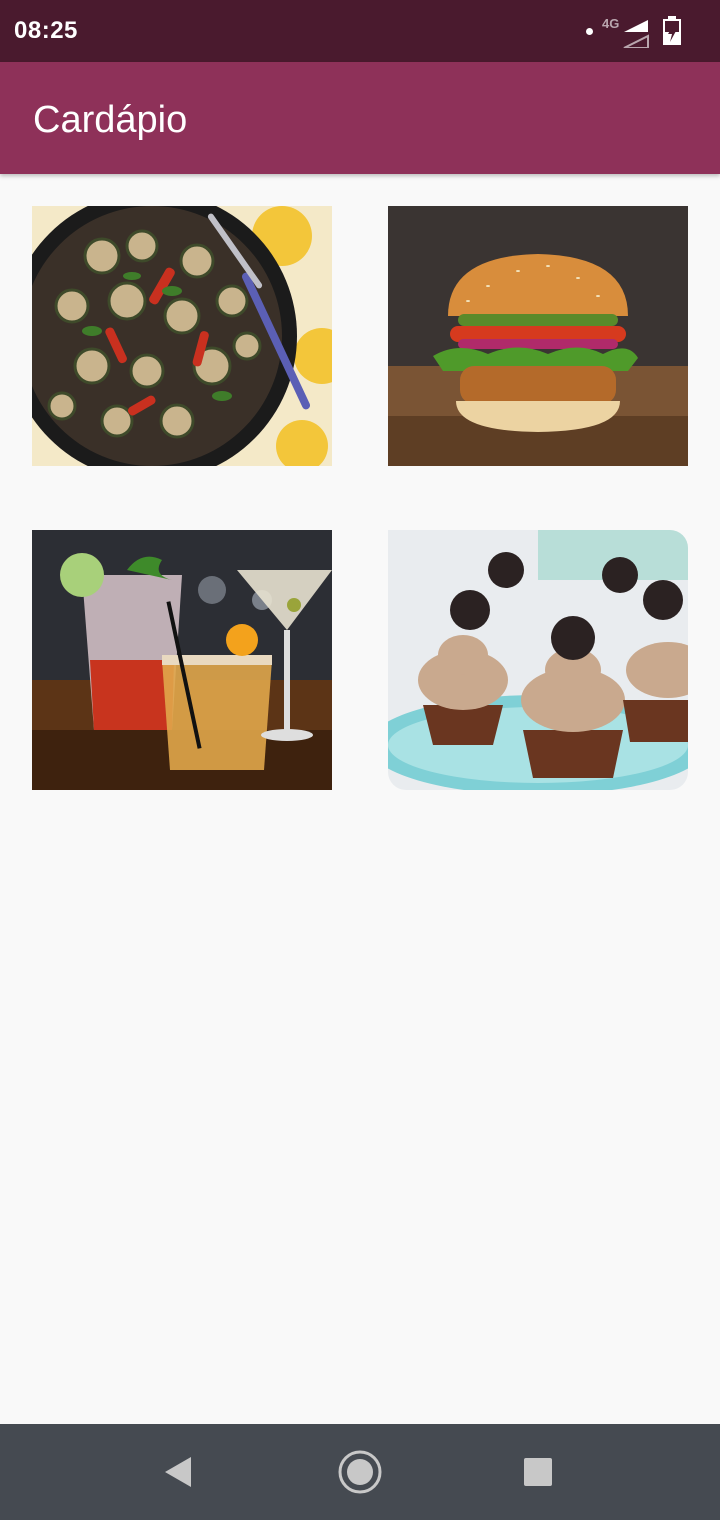 The height and width of the screenshot is (1520, 720). I want to click on recent-apps-button, so click(538, 1472).